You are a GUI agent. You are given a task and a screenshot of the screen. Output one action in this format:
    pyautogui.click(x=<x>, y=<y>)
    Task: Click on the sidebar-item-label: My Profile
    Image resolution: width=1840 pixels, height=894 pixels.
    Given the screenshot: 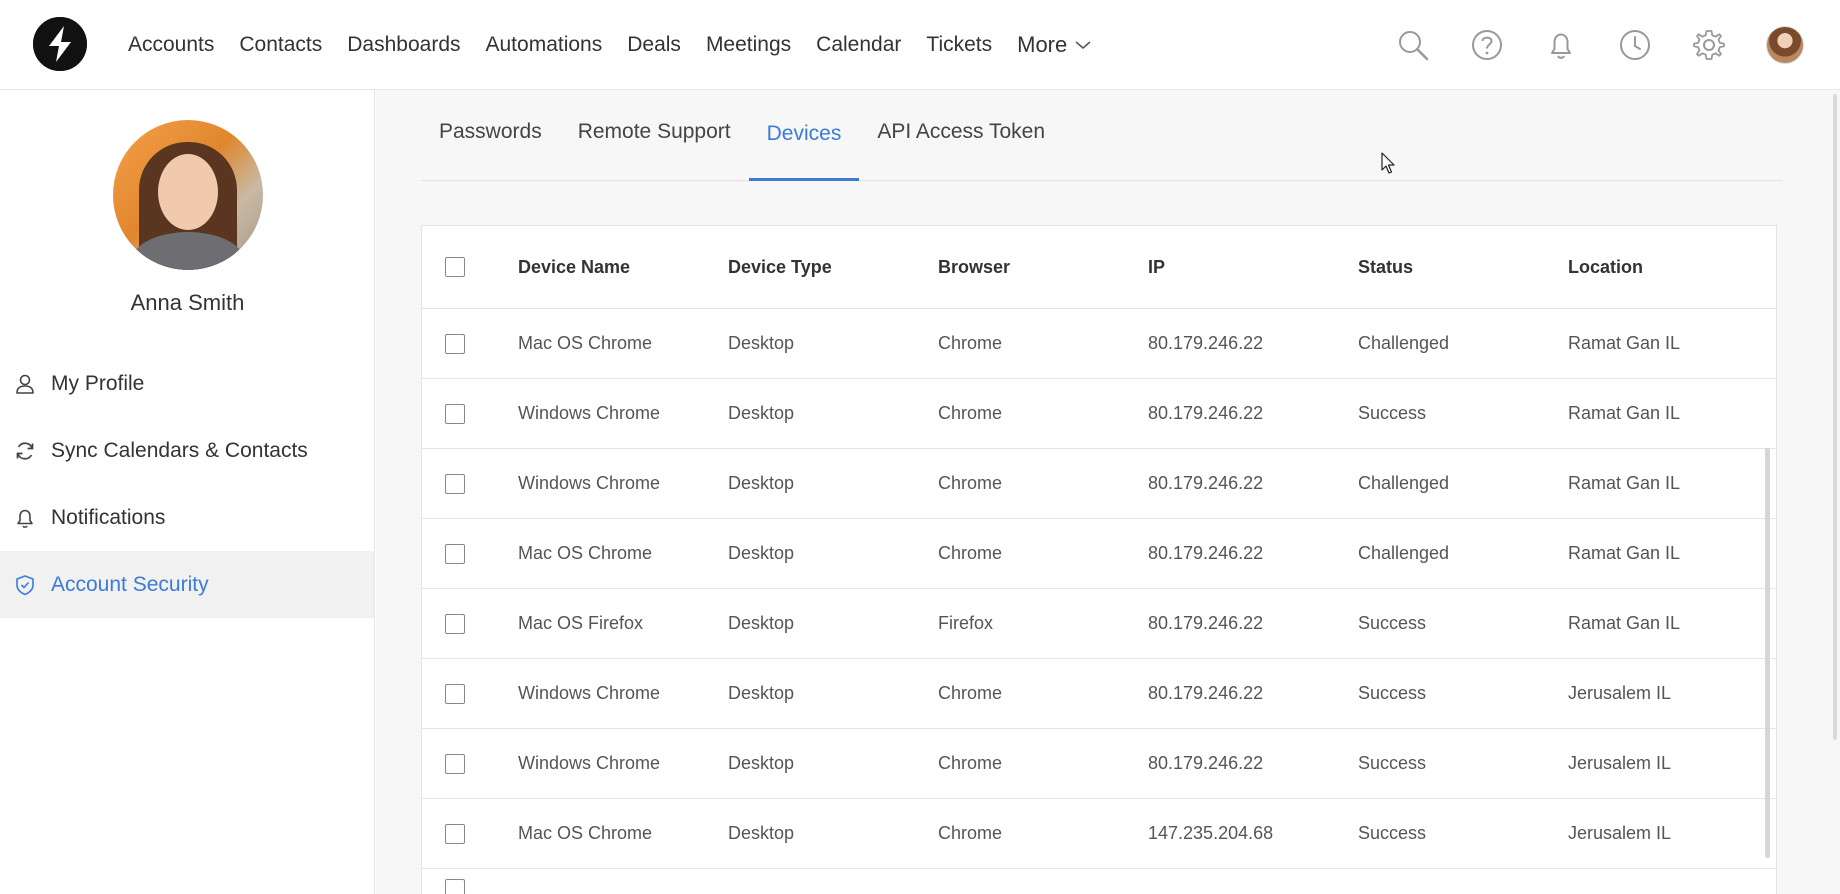 What is the action you would take?
    pyautogui.click(x=98, y=383)
    